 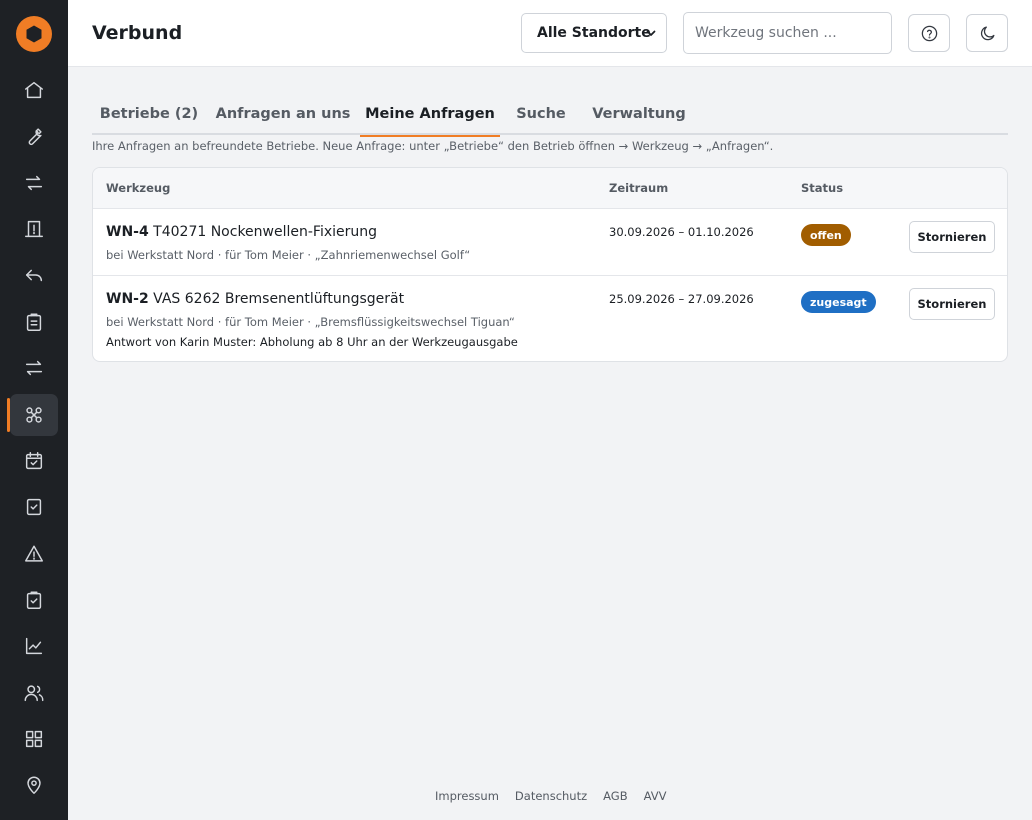 I want to click on sidebar-item-orders, so click(x=34, y=322).